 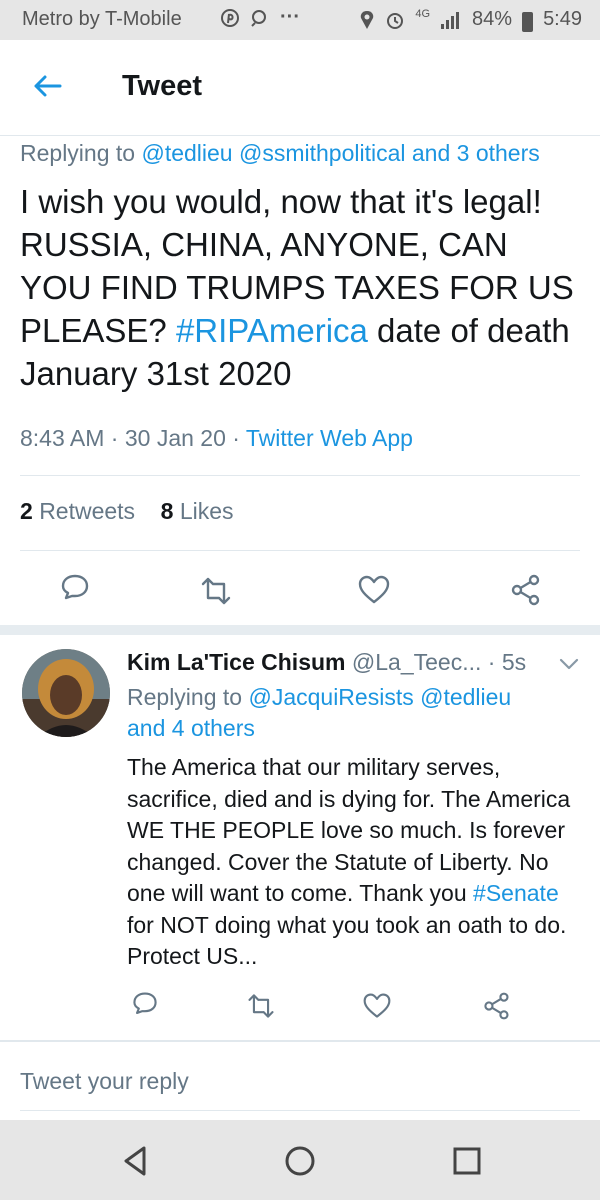 I want to click on reply-author-name: Kim La'Tice Chisum, so click(x=236, y=662).